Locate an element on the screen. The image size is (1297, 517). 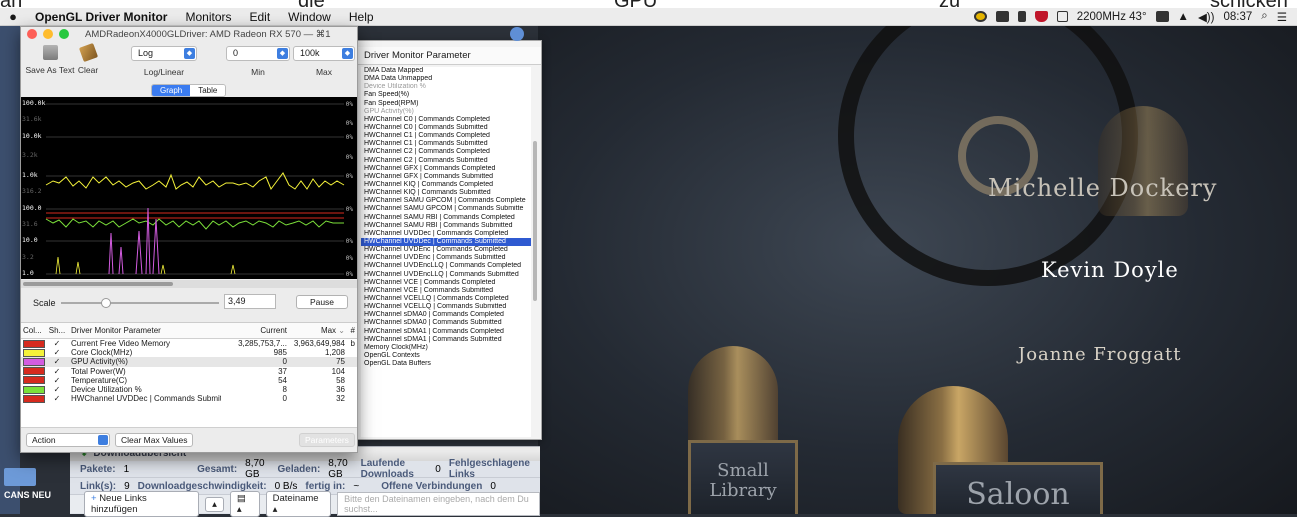
parameter-list-item: HWChannel C1 | Commands Completed is located at coordinates (446, 136).